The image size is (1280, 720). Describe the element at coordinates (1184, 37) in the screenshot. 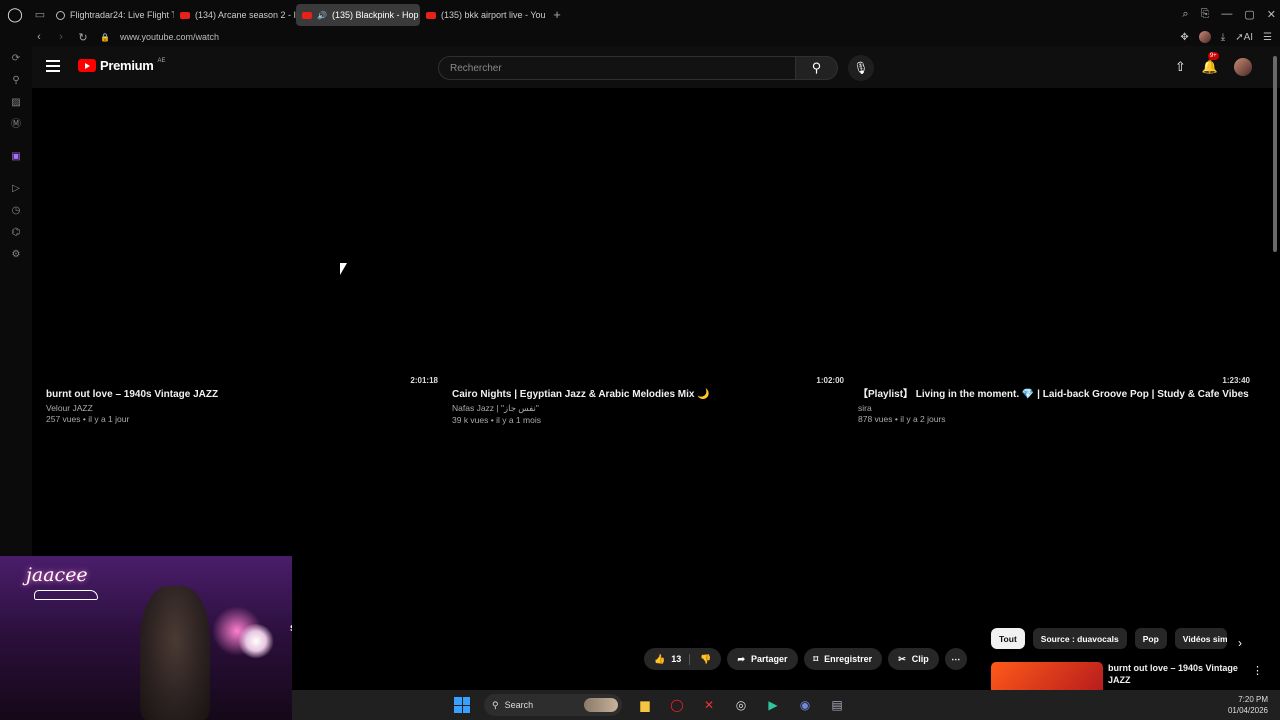

I see `extensions-icon: ✥` at that location.